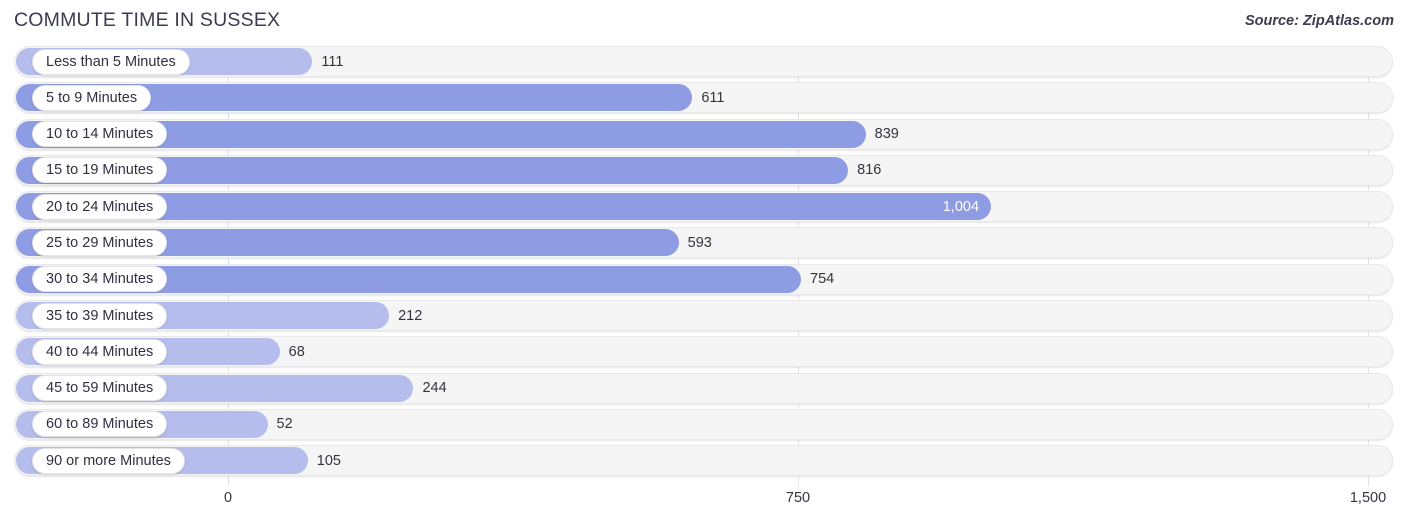 The height and width of the screenshot is (522, 1406). Describe the element at coordinates (100, 315) in the screenshot. I see `category-label: 35 to 39 Minutes` at that location.